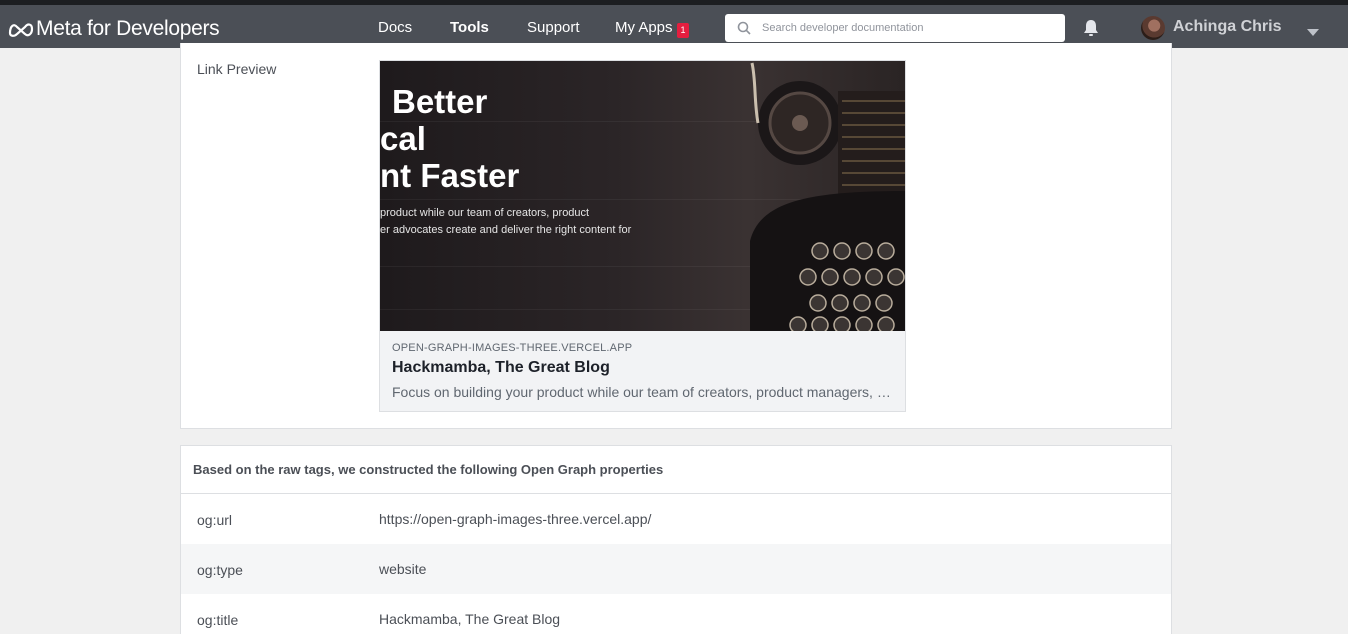 This screenshot has width=1348, height=634. What do you see at coordinates (676, 569) in the screenshot?
I see `table-row: og:type website` at bounding box center [676, 569].